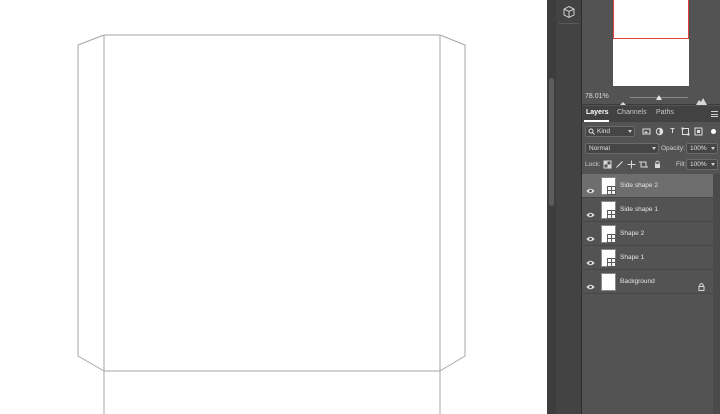 The image size is (720, 414). What do you see at coordinates (637, 281) in the screenshot?
I see `layer-name: Background` at bounding box center [637, 281].